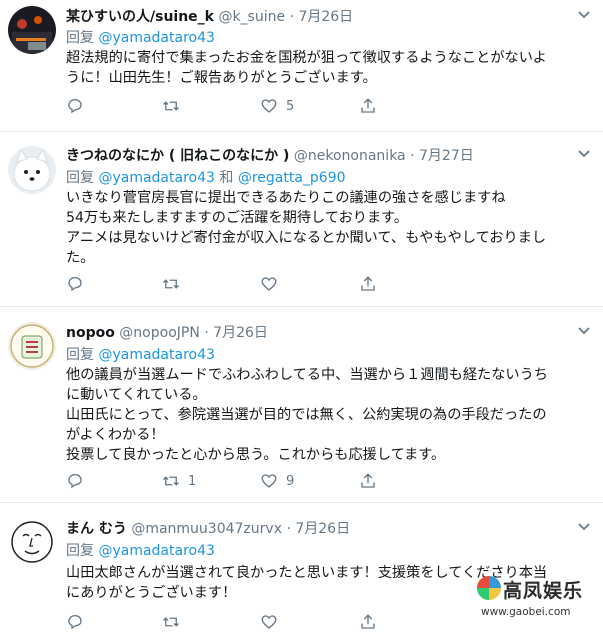 The image size is (603, 636). What do you see at coordinates (159, 333) in the screenshot?
I see `user-handle: @nopooJPN` at bounding box center [159, 333].